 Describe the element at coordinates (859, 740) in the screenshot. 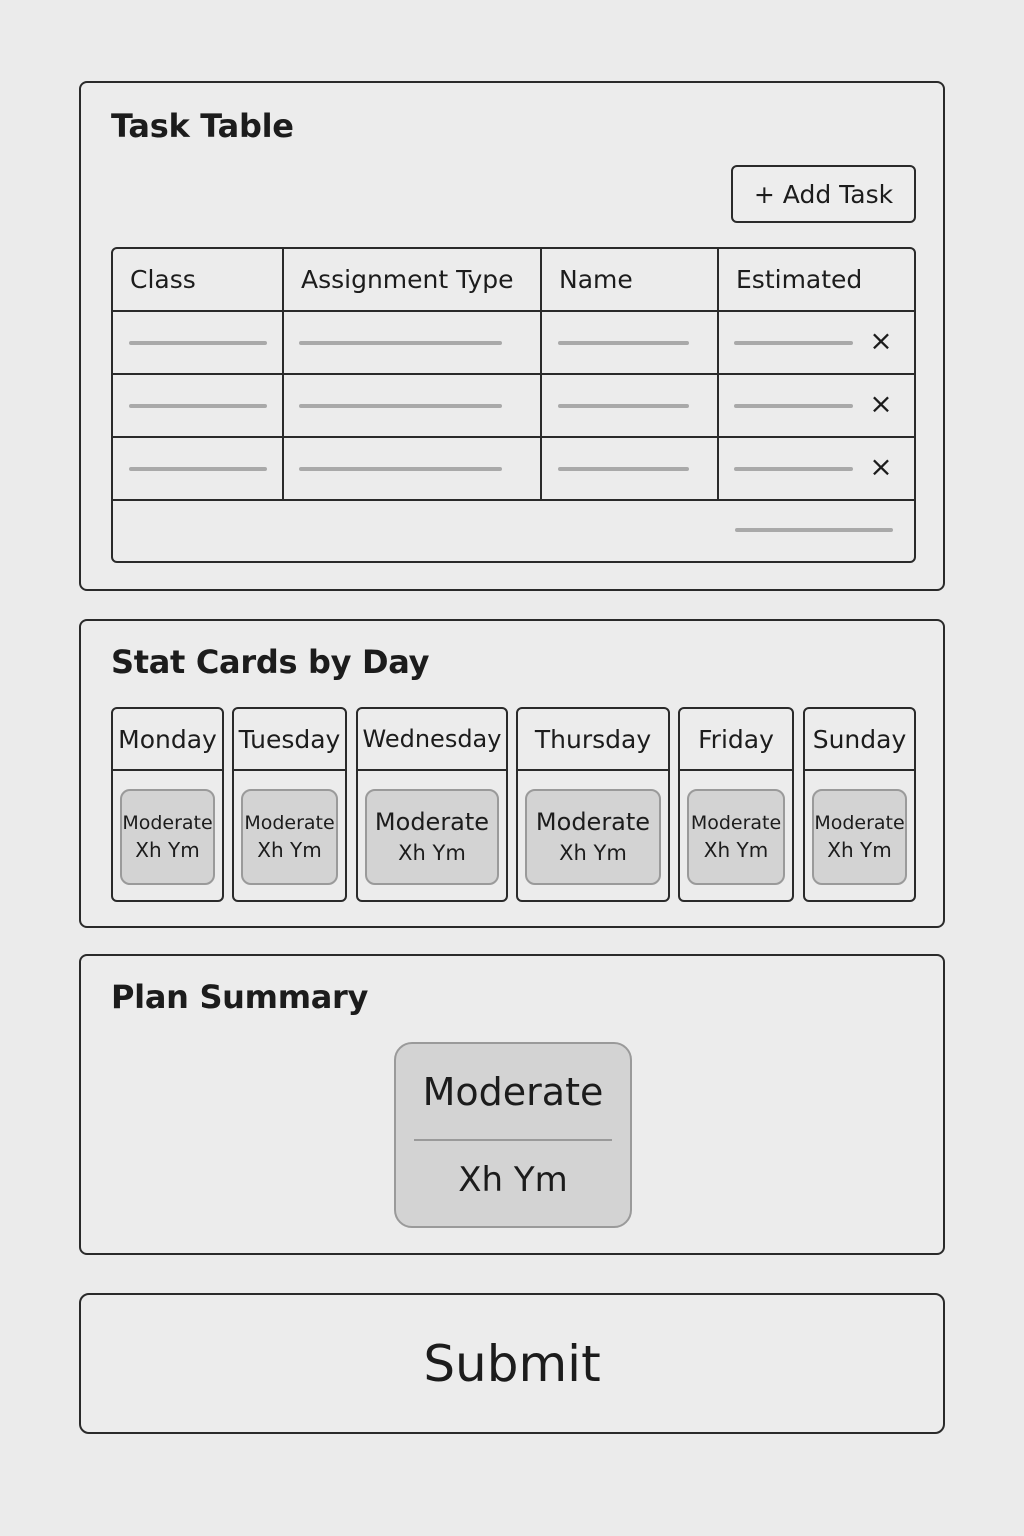

I see `day-label: Sunday` at that location.